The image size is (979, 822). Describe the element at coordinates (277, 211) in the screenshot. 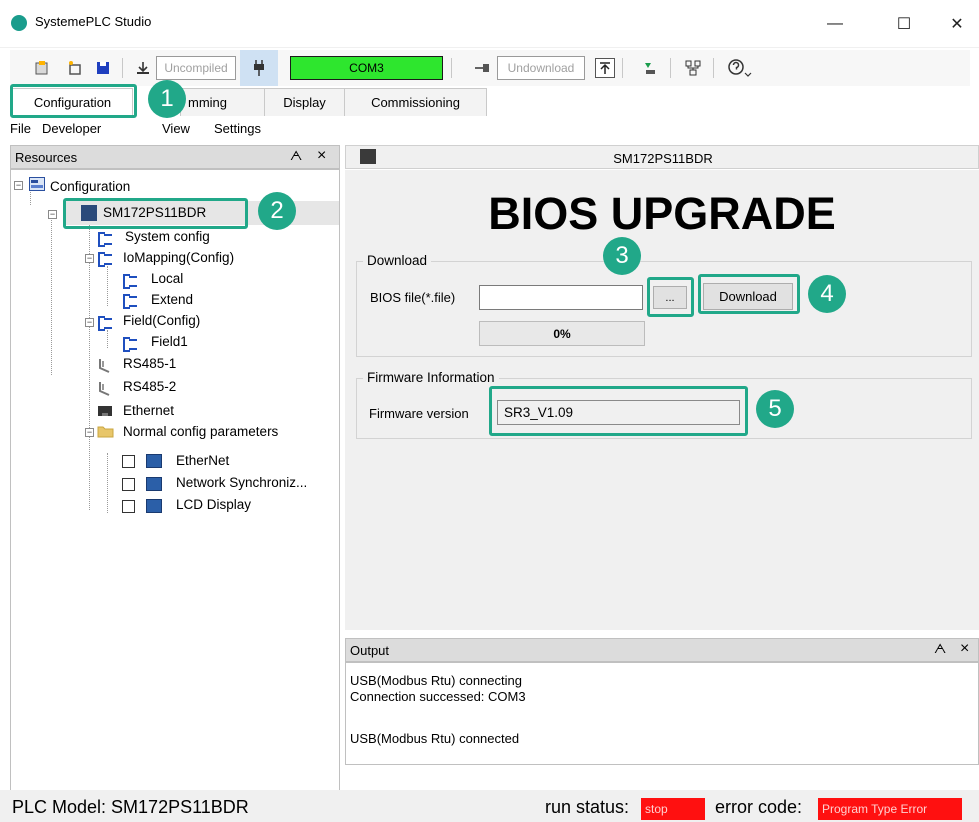

I see `callout-badge-2: 2` at that location.